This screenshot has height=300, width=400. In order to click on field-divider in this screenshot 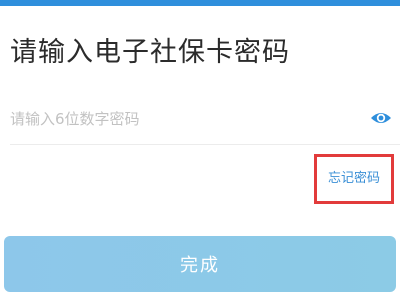, I will do `click(205, 144)`.